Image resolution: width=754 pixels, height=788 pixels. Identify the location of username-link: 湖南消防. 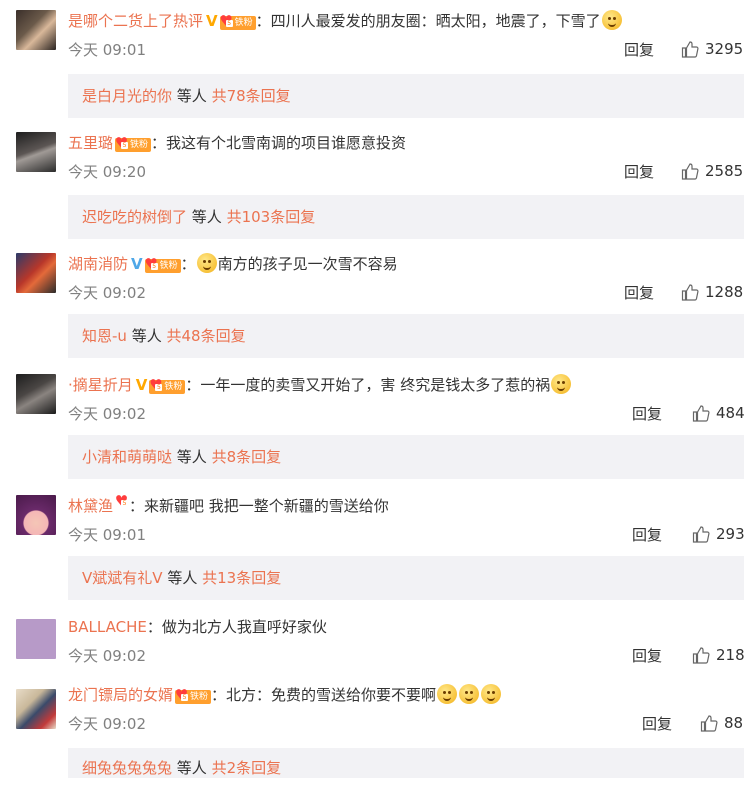
(98, 264).